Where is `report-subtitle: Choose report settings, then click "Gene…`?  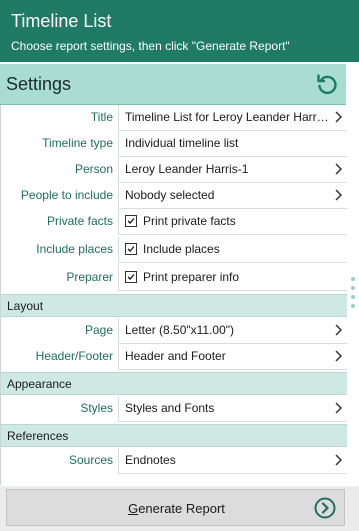
report-subtitle: Choose report settings, then click "Gene… is located at coordinates (150, 46).